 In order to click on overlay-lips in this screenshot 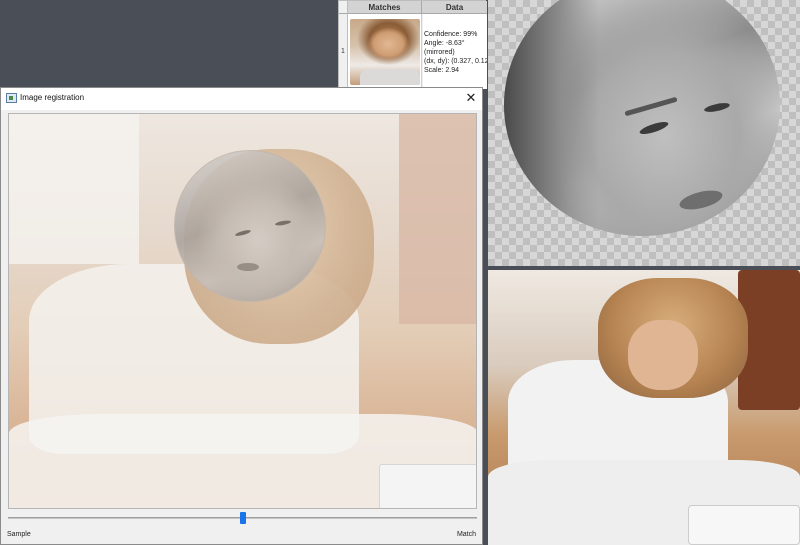, I will do `click(248, 267)`.